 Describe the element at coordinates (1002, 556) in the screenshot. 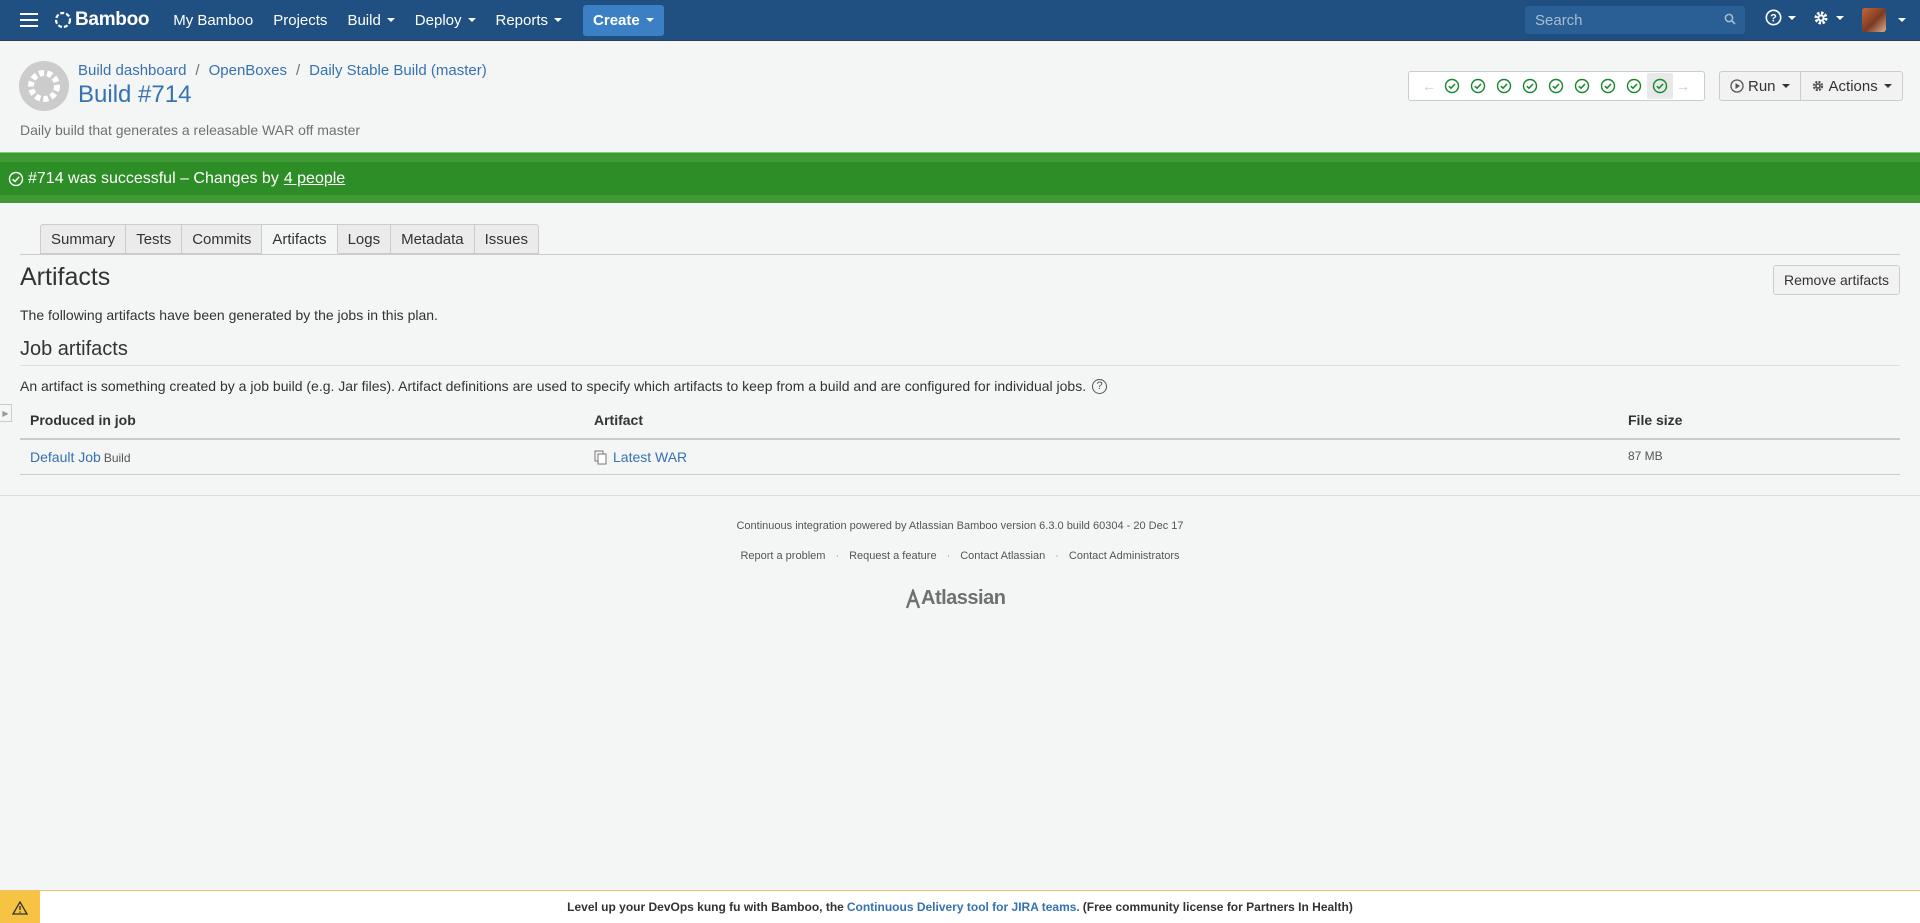

I see `contact-atlassian-link: Contact Atlassian` at that location.